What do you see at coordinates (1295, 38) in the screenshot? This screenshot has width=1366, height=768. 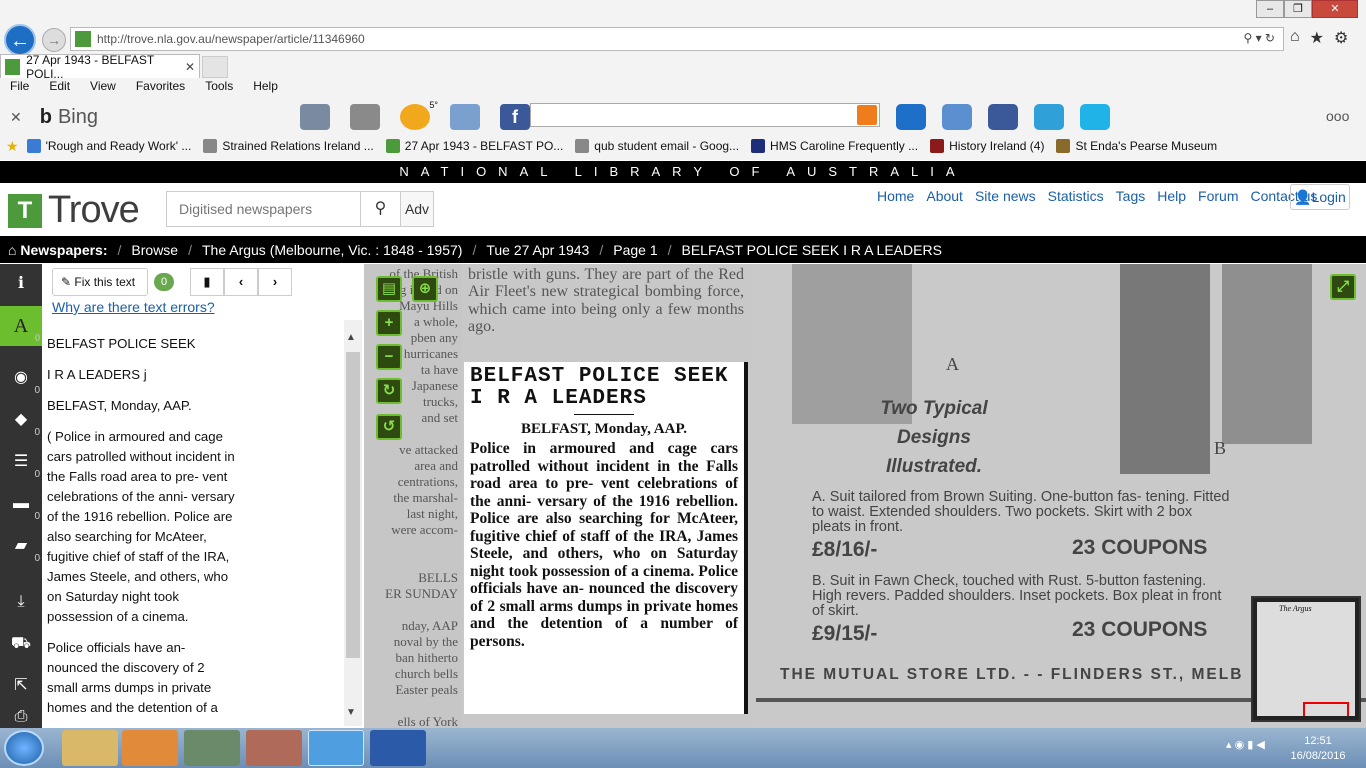 I see `home-icon: ⌂` at bounding box center [1295, 38].